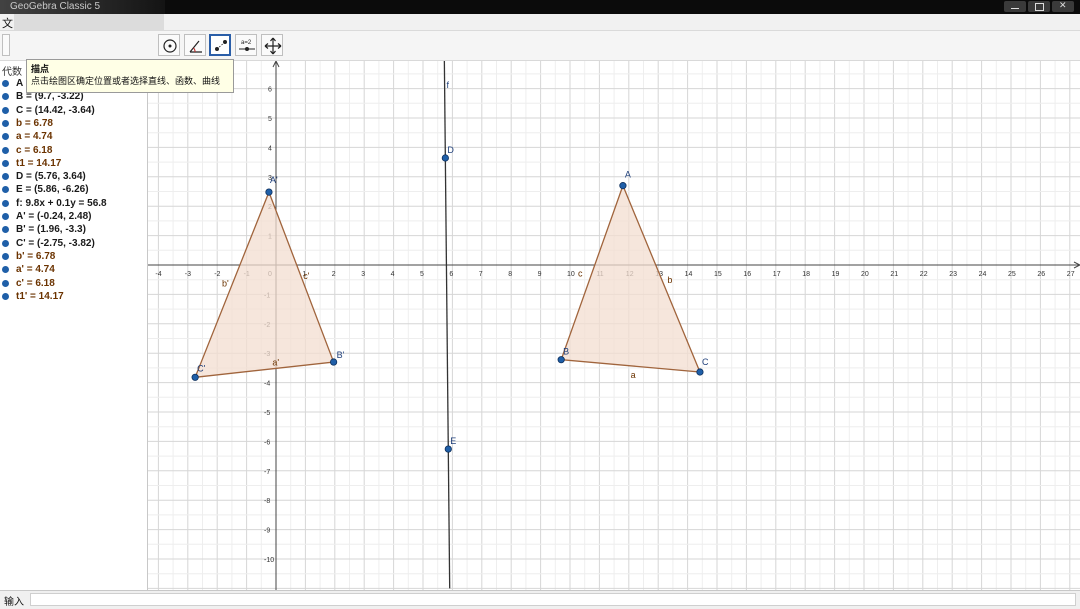  Describe the element at coordinates (55, 6) in the screenshot. I see `window-title: GeoGebra Classic 5` at that location.